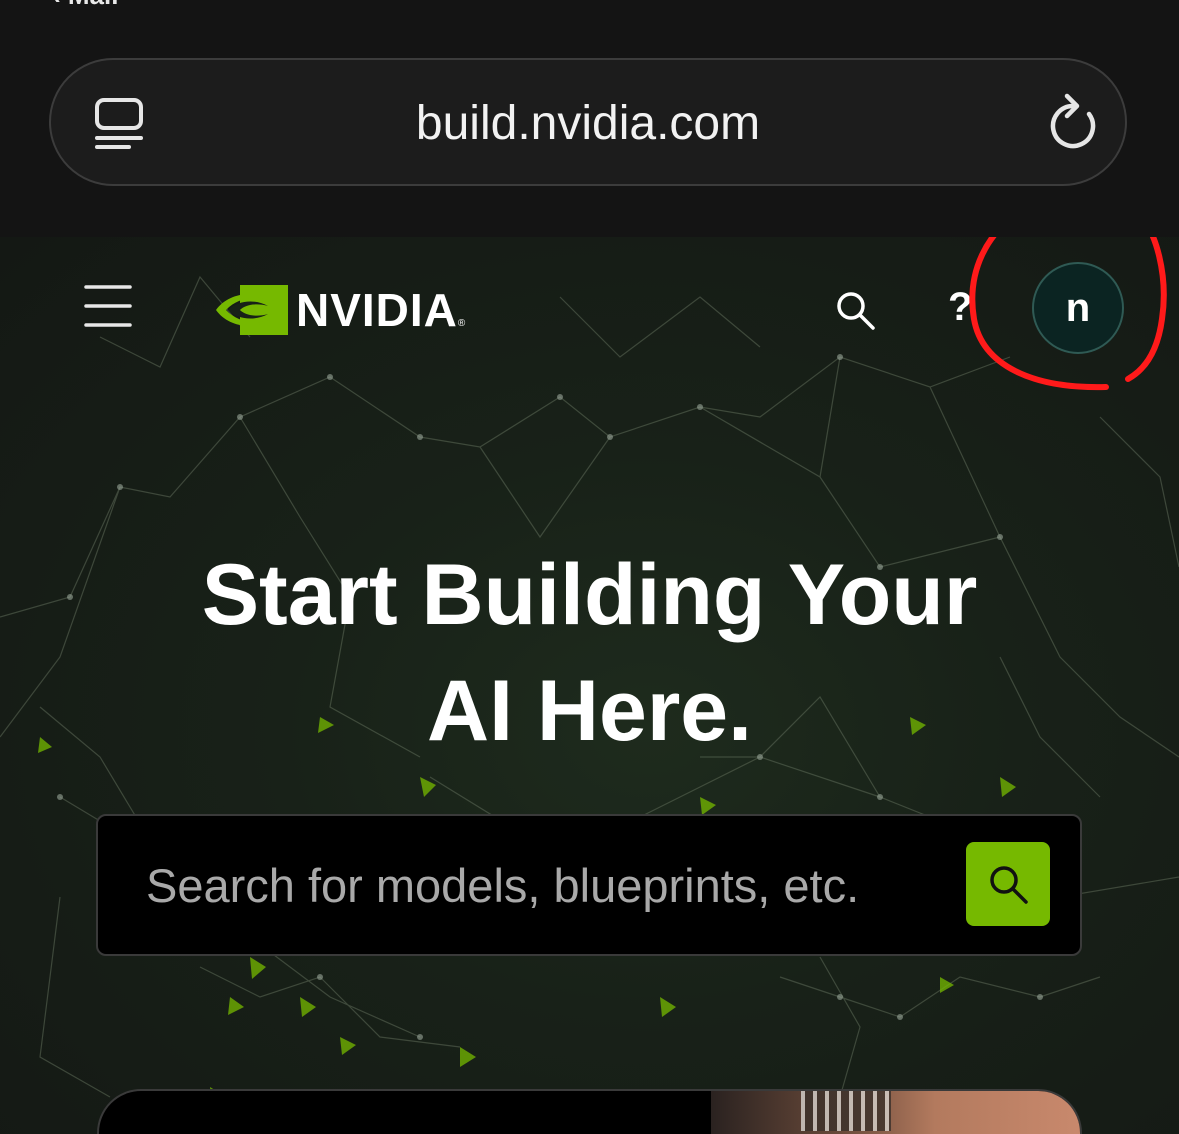 This screenshot has height=1134, width=1179. Describe the element at coordinates (589, 312) in the screenshot. I see `site-header: NVIDIA ® ? n` at that location.